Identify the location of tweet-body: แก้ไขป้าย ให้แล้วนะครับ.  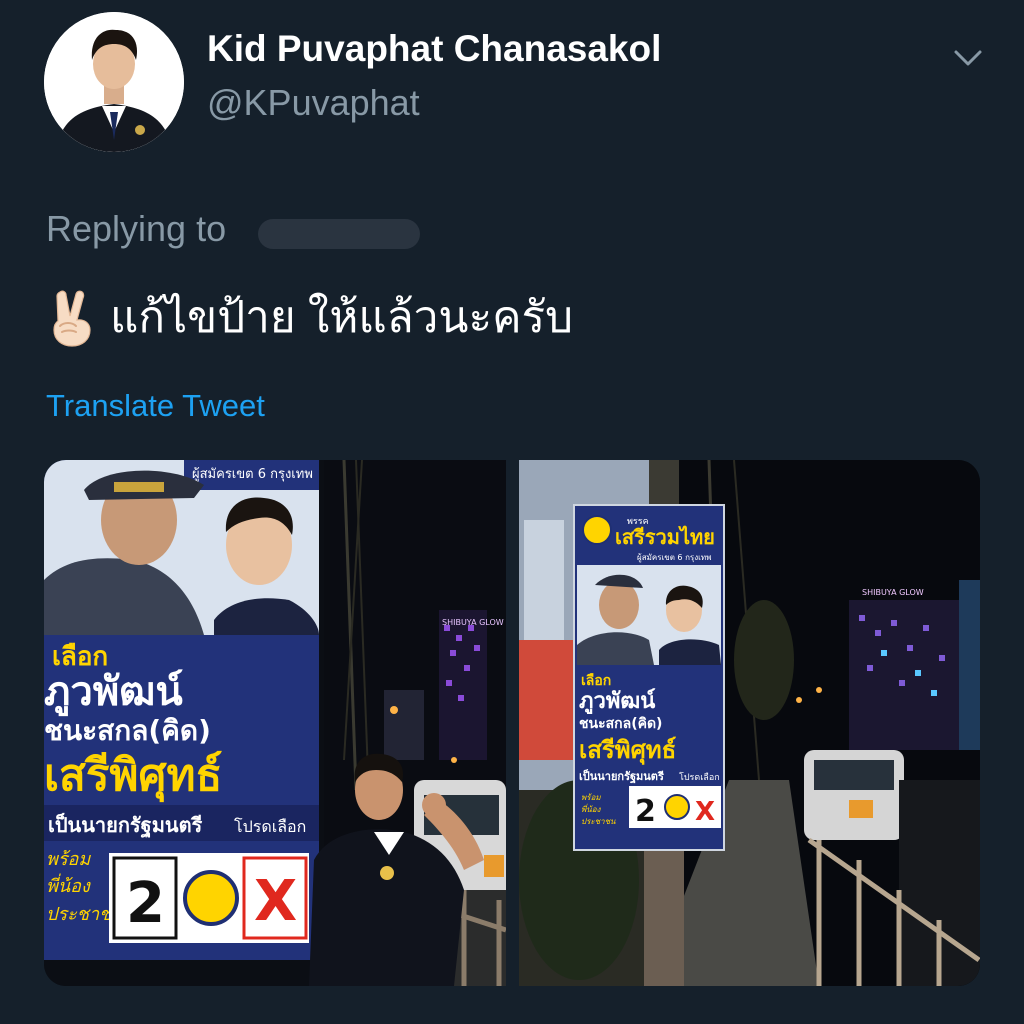
(342, 317).